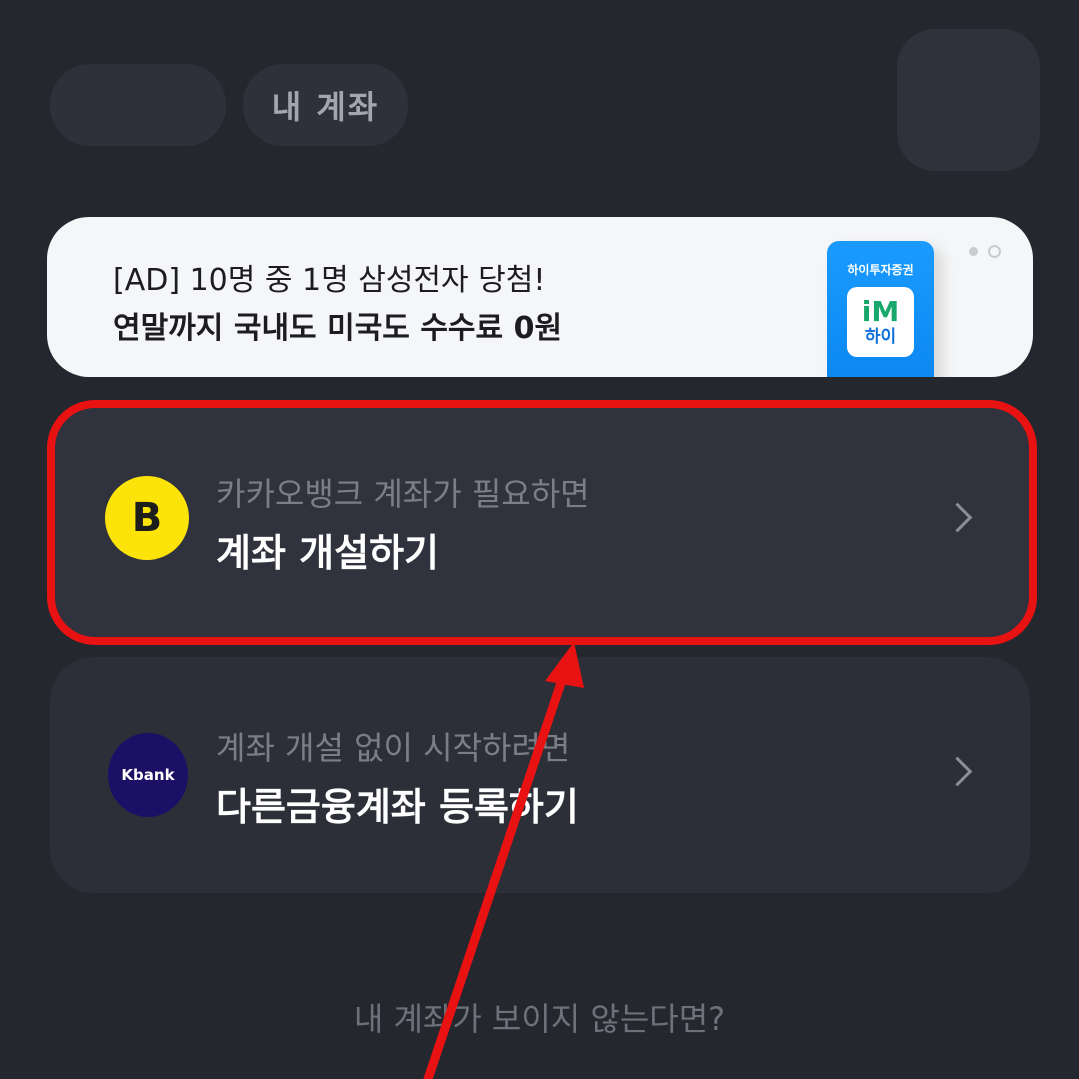 This screenshot has height=1079, width=1079. Describe the element at coordinates (325, 105) in the screenshot. I see `tab-my-account: 내 계좌` at that location.